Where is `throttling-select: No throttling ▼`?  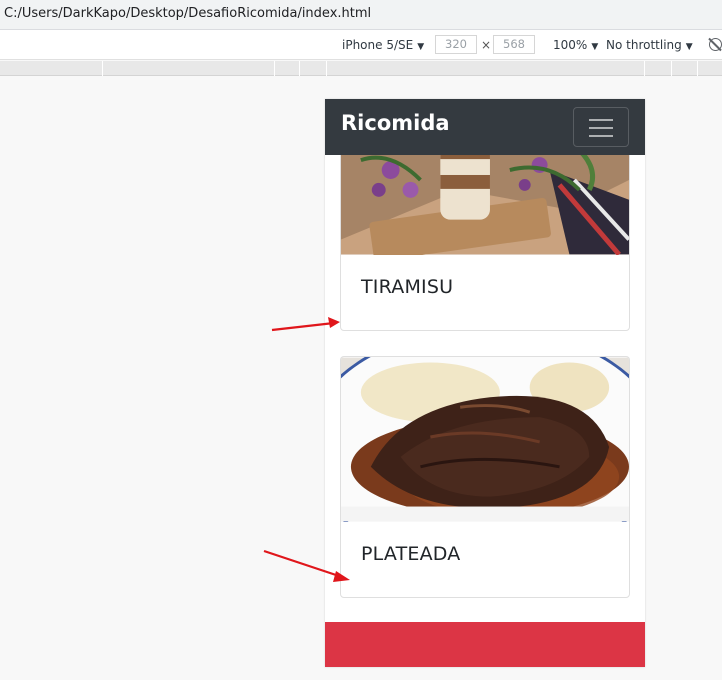
throttling-select: No throttling ▼ is located at coordinates (649, 45).